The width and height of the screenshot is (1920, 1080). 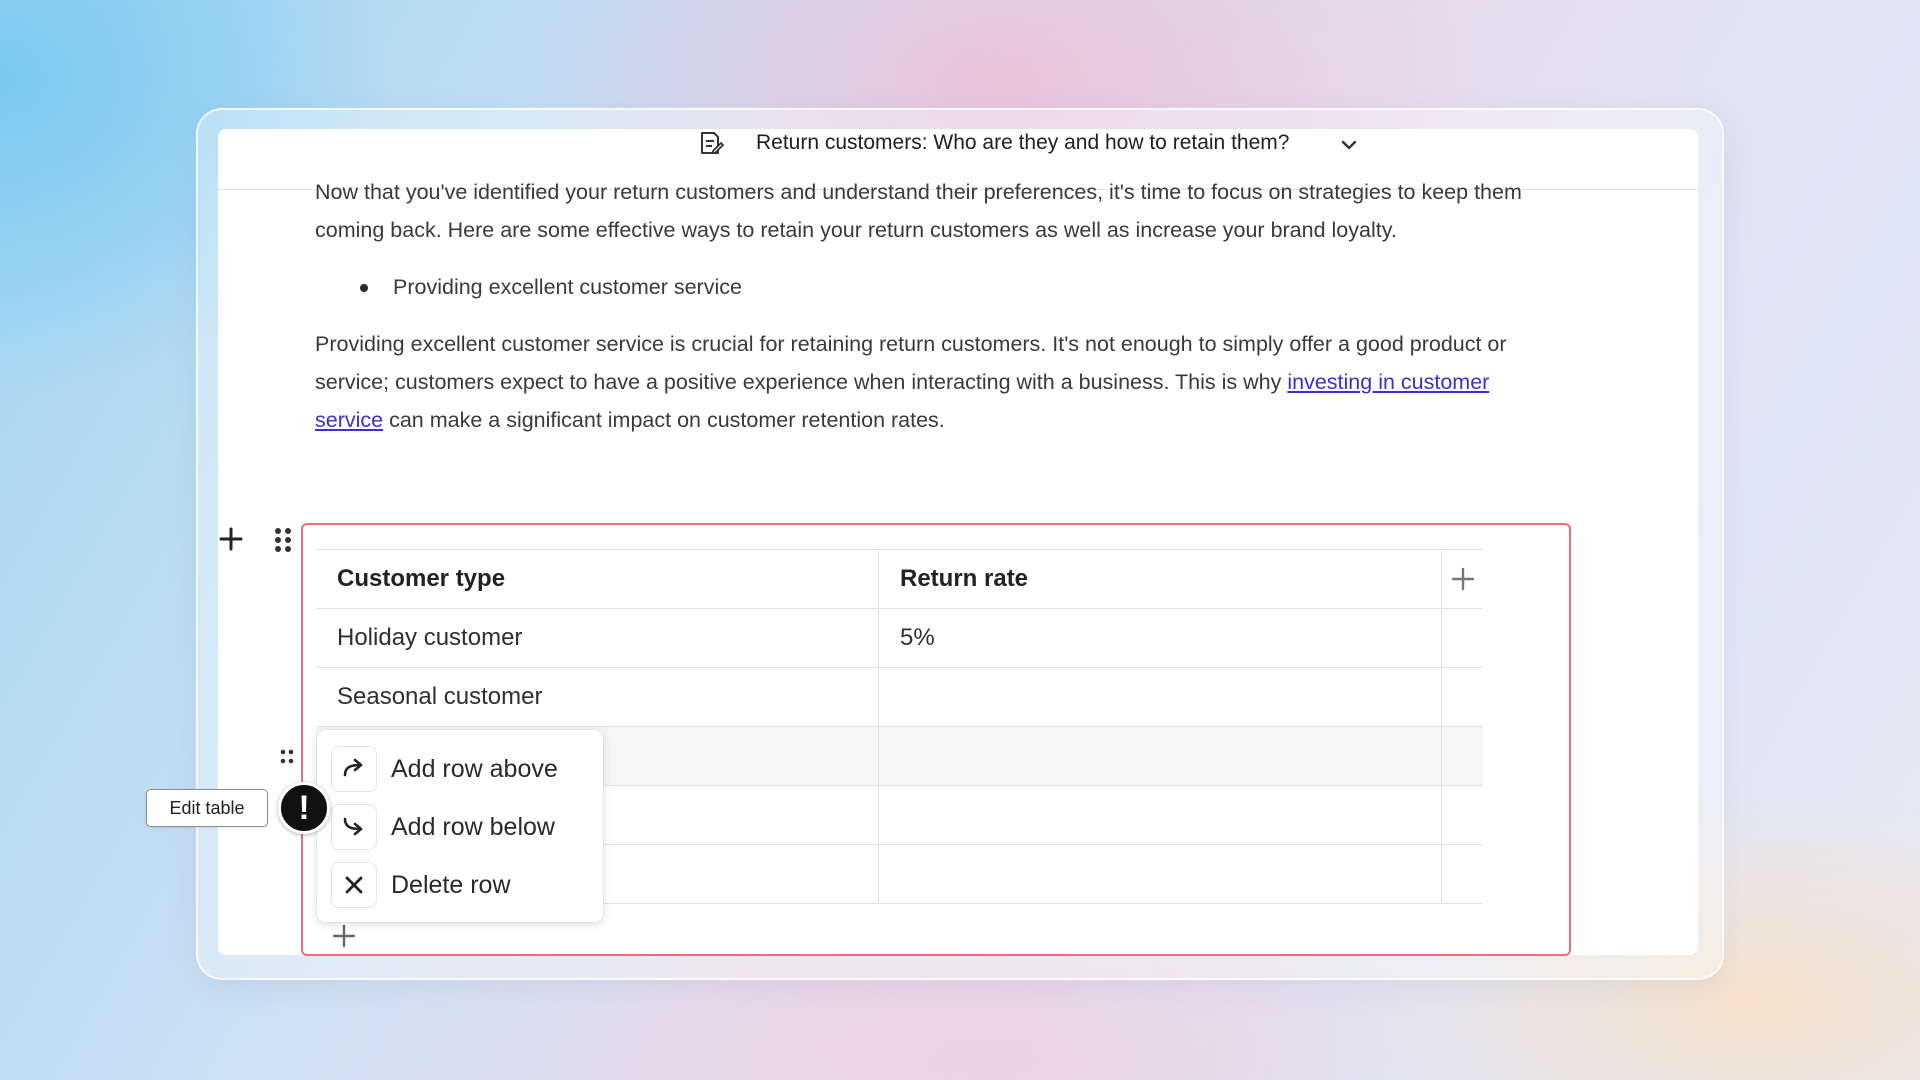 I want to click on add-column-cell, so click(x=1462, y=579).